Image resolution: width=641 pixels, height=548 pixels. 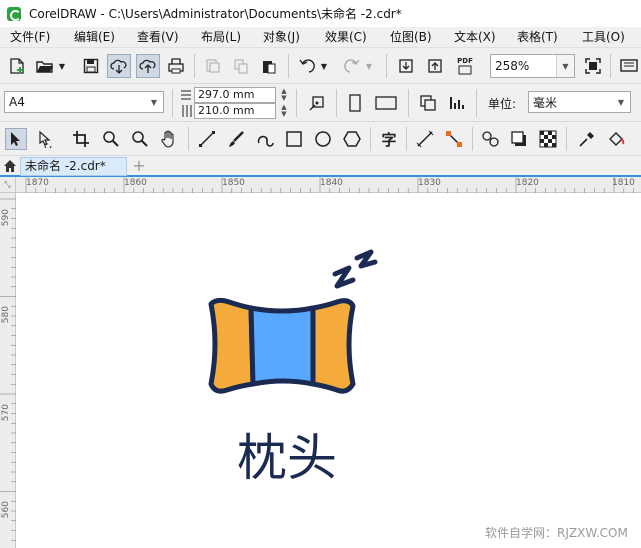 What do you see at coordinates (355, 103) in the screenshot?
I see `portrait-orientation-icon` at bounding box center [355, 103].